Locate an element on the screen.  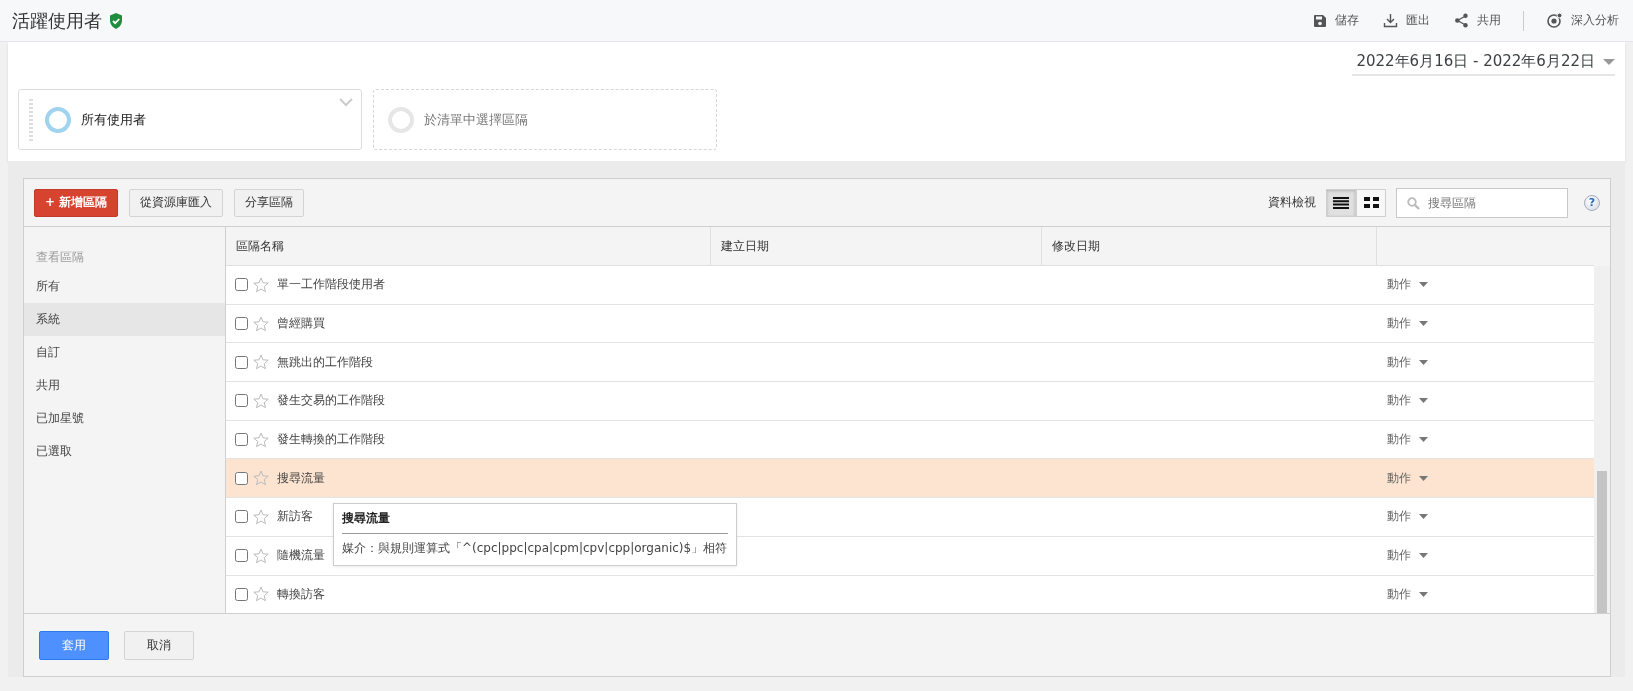
header-action-button: 深入分析 is located at coordinates (1582, 20).